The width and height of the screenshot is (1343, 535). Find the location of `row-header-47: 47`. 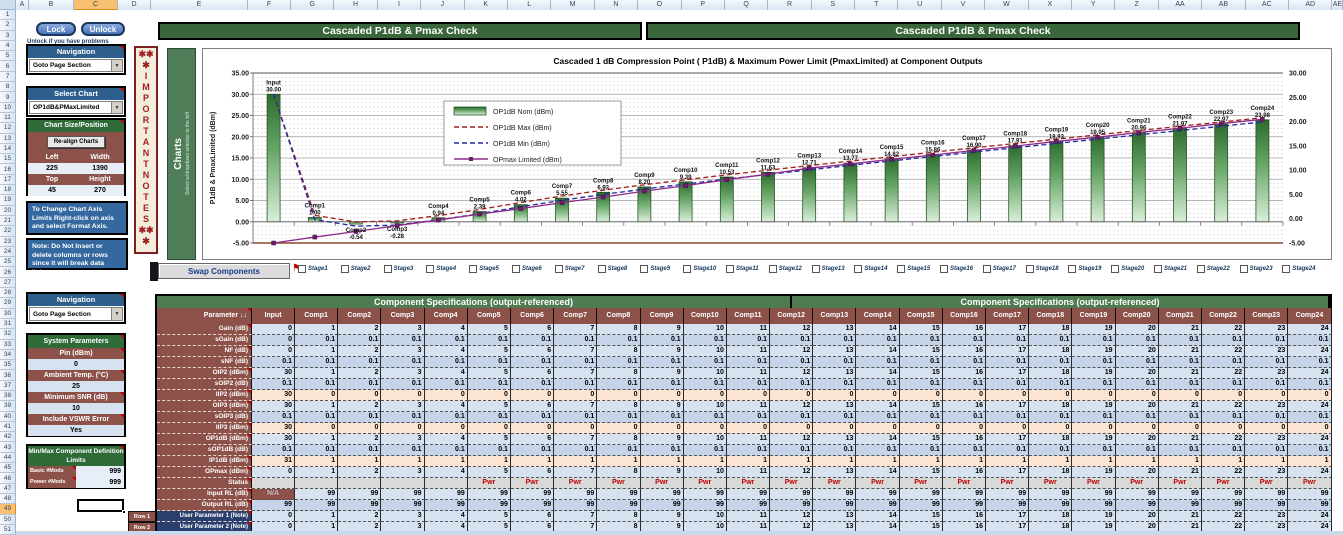

row-header-47: 47 is located at coordinates (8, 488).